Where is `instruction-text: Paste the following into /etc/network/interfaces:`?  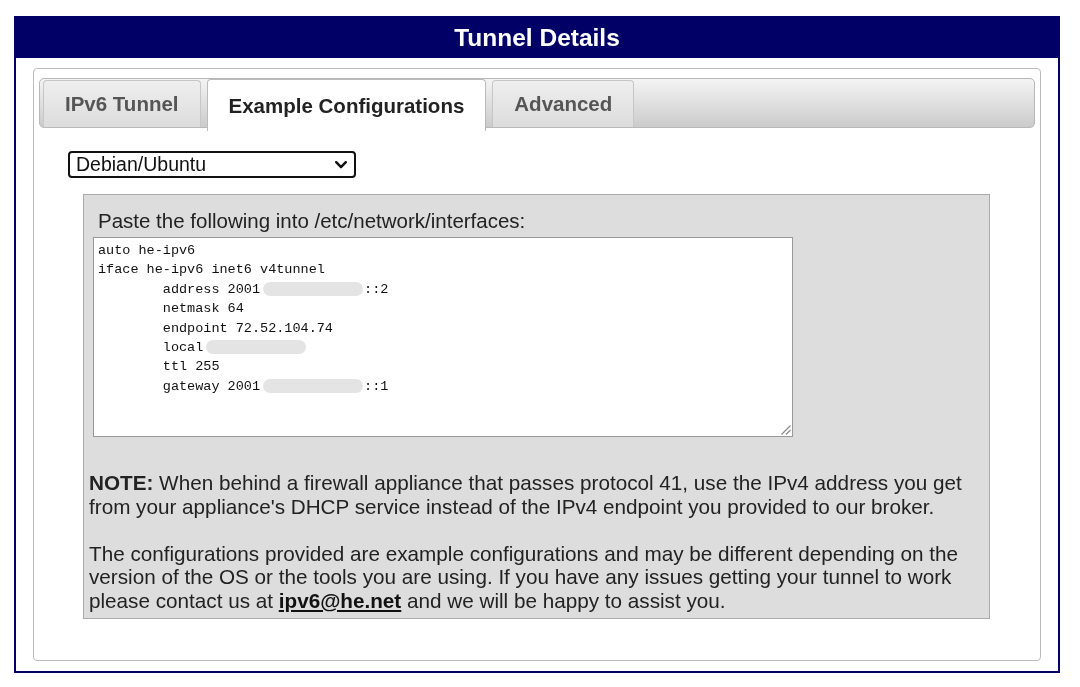 instruction-text: Paste the following into /etc/network/interfaces: is located at coordinates (312, 221).